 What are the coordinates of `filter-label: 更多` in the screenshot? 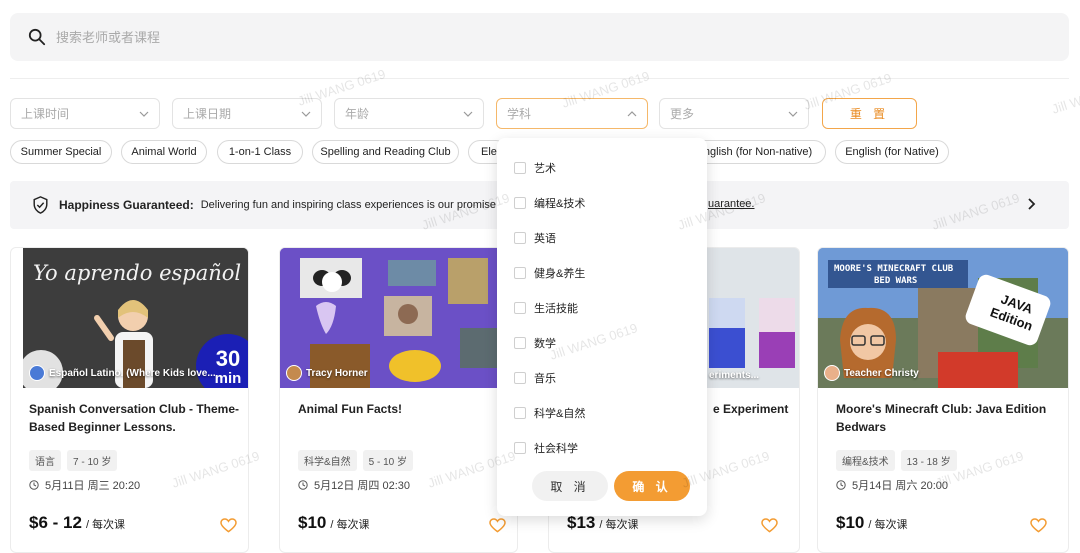 It's located at (682, 114).